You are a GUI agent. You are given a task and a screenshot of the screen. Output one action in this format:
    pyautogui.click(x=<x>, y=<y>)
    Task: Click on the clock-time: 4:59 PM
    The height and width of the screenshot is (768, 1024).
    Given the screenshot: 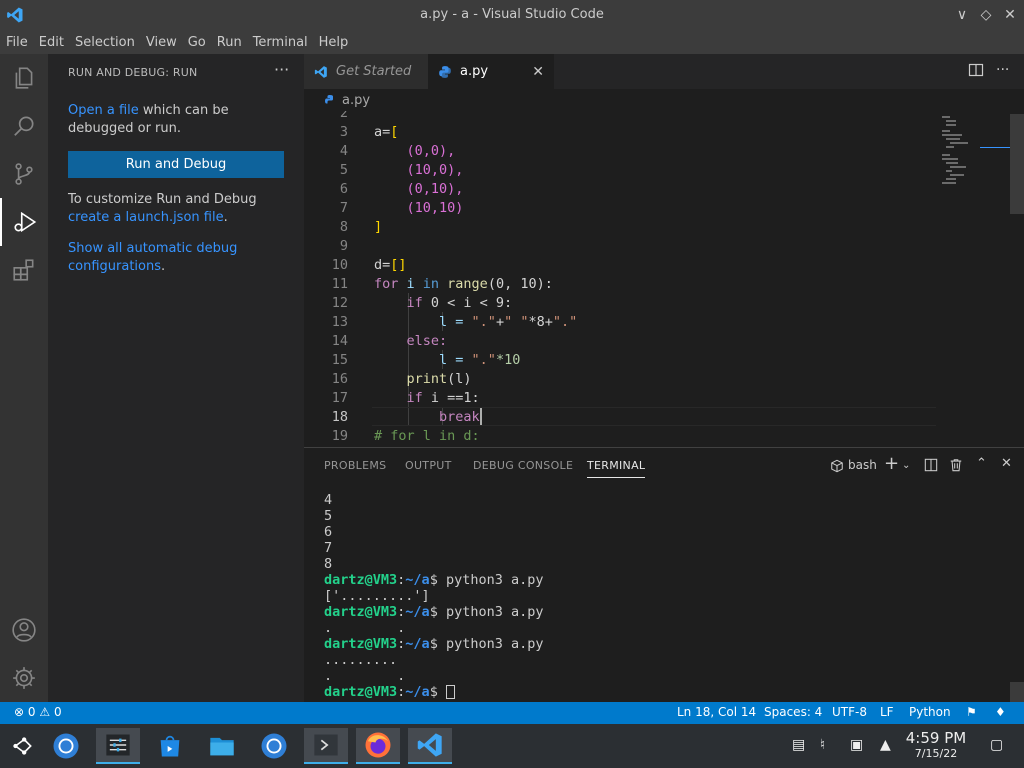 What is the action you would take?
    pyautogui.click(x=936, y=738)
    